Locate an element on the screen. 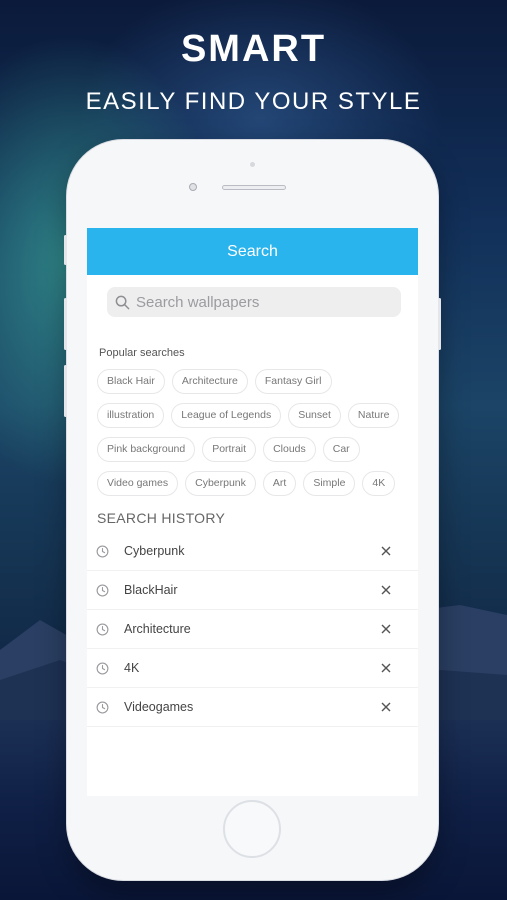 The image size is (507, 900). phone-speaker is located at coordinates (254, 187).